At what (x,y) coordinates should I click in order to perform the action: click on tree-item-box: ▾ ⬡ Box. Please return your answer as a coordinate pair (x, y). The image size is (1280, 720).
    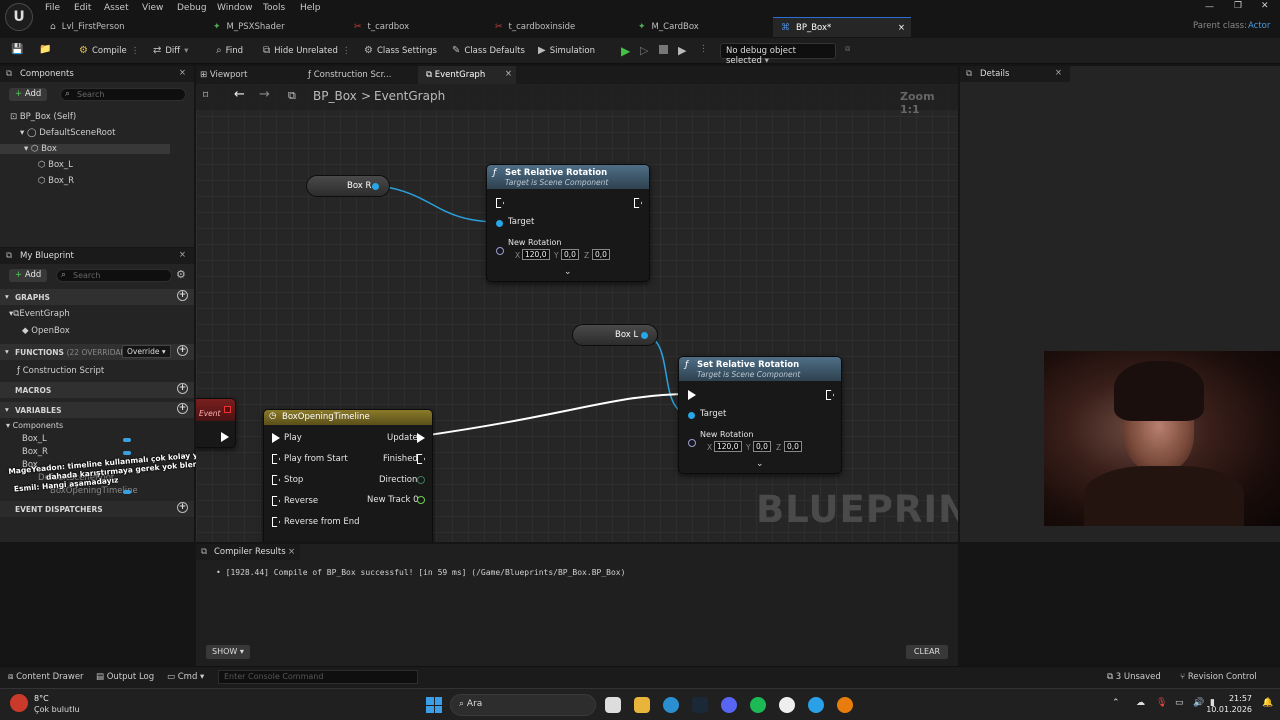
    Looking at the image, I should click on (85, 149).